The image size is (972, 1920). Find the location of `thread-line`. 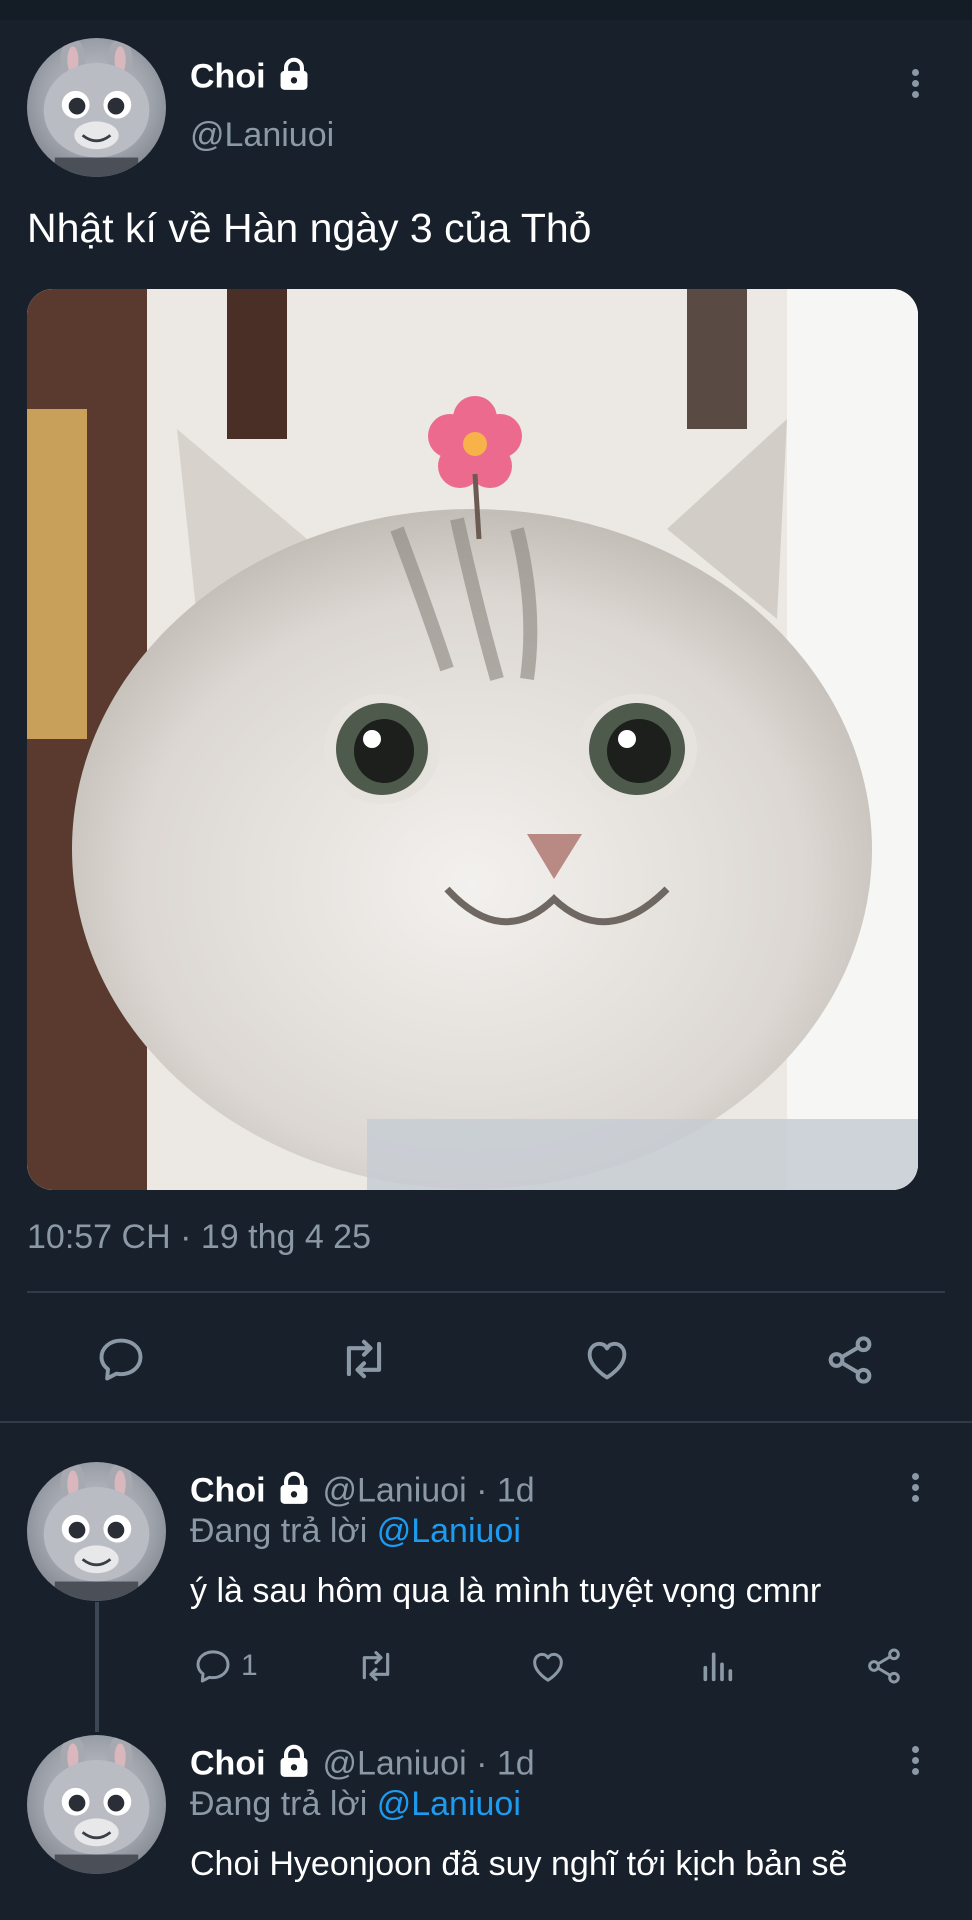

thread-line is located at coordinates (97, 1667).